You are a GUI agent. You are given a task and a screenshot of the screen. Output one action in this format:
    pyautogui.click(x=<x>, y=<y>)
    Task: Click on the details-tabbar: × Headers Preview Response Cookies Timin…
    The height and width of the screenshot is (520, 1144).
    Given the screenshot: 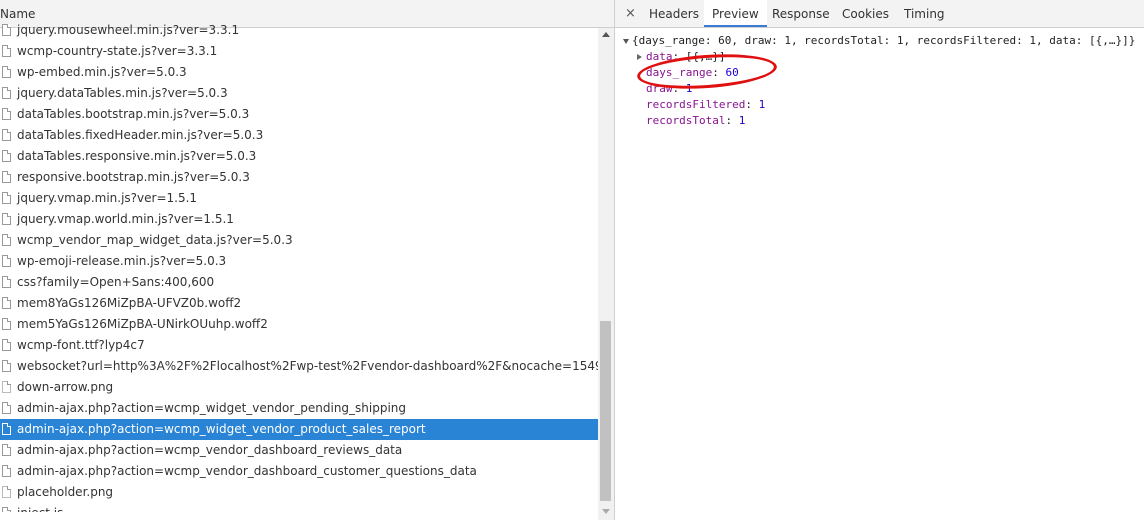 What is the action you would take?
    pyautogui.click(x=879, y=14)
    